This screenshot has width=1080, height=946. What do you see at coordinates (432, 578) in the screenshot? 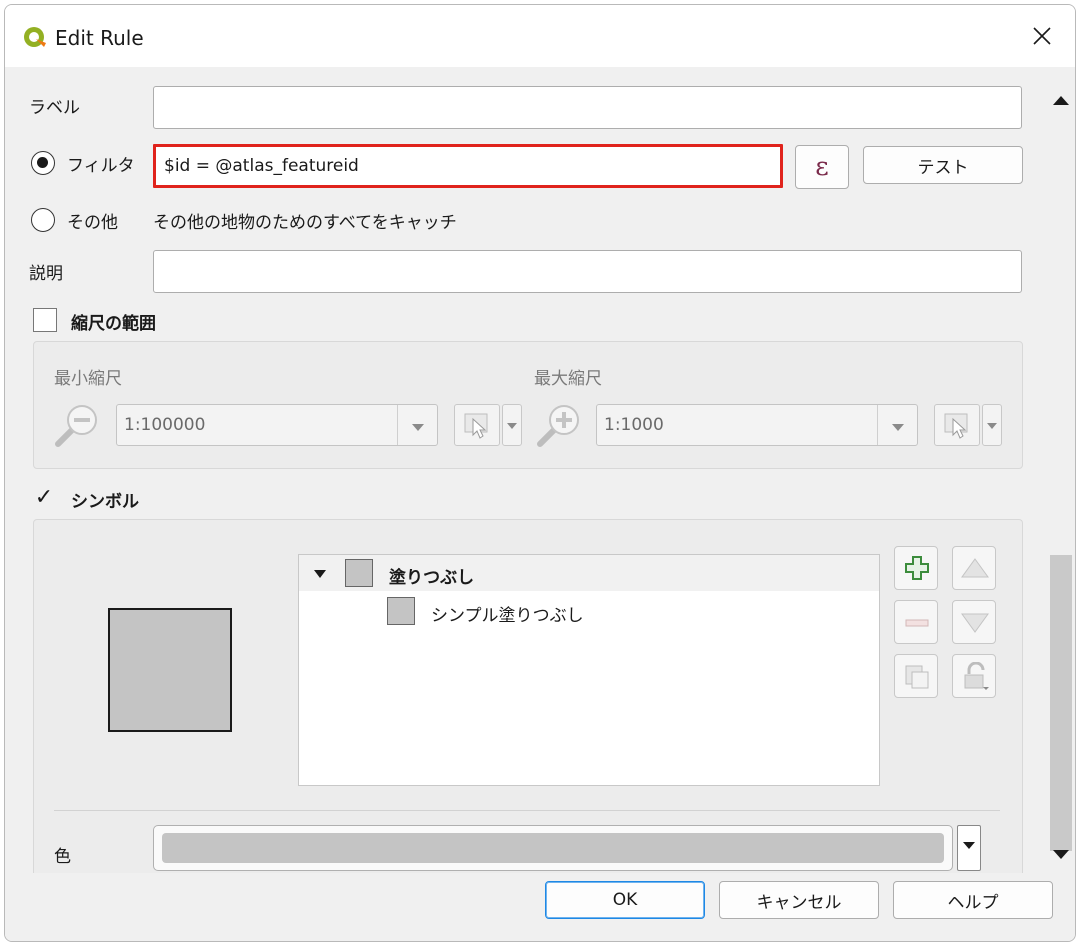
I see `tree-item-fill-label: 塗りつぶし` at bounding box center [432, 578].